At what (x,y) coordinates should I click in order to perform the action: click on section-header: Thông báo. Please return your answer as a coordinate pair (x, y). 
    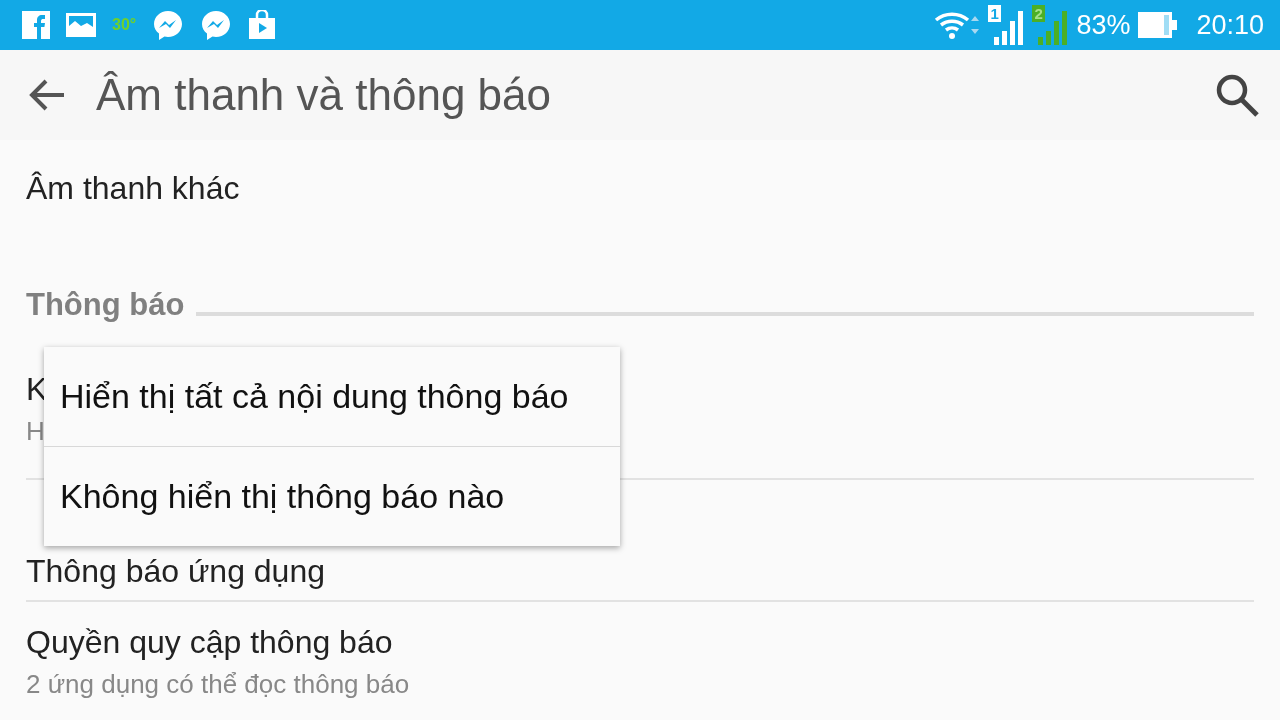
    Looking at the image, I should click on (105, 305).